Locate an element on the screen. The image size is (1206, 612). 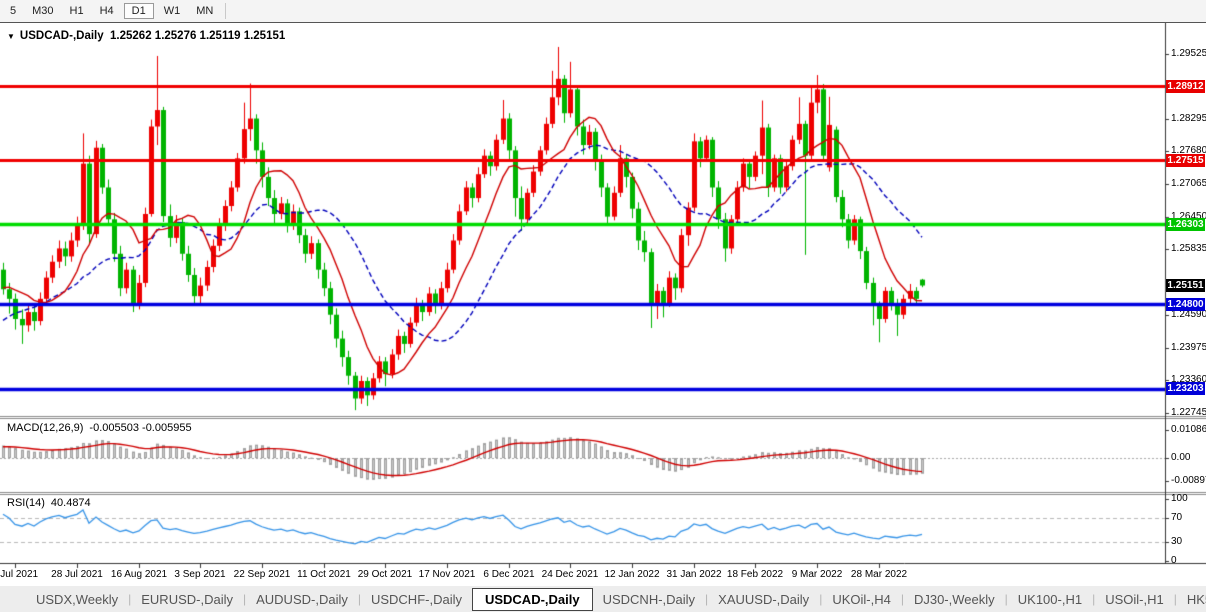
tab-usdchf-daily: USDCHF-,Daily is located at coordinates (416, 599).